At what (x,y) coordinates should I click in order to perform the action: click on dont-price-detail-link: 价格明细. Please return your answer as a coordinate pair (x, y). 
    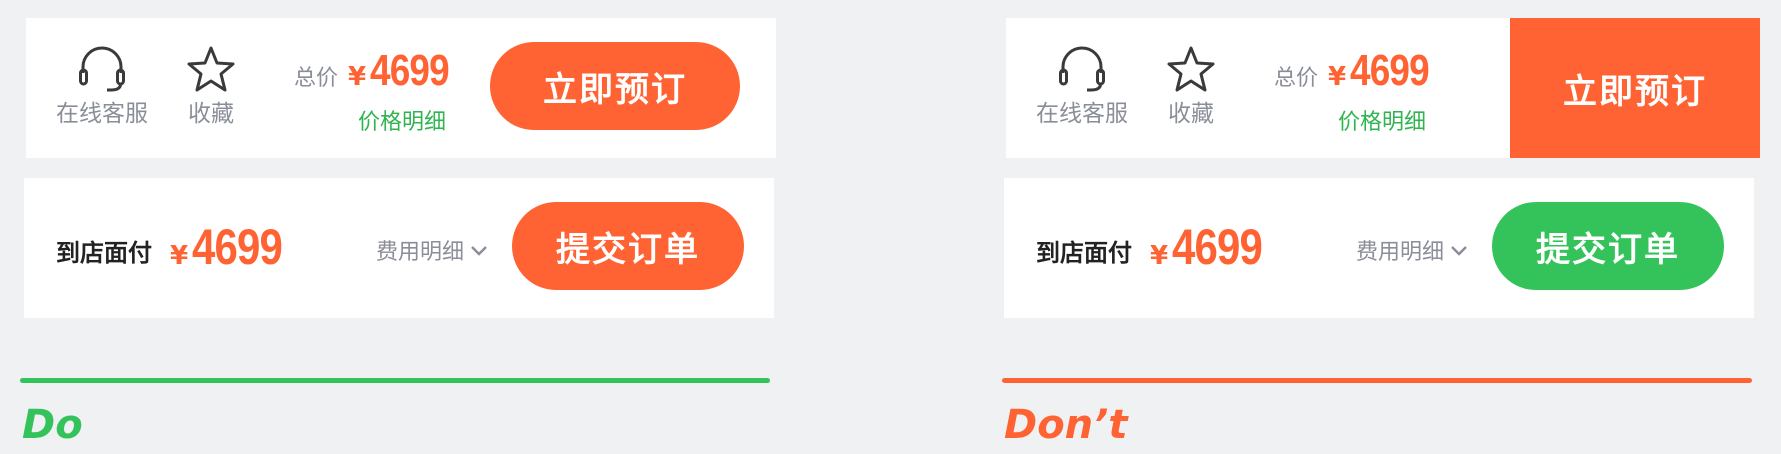
    Looking at the image, I should click on (1382, 120).